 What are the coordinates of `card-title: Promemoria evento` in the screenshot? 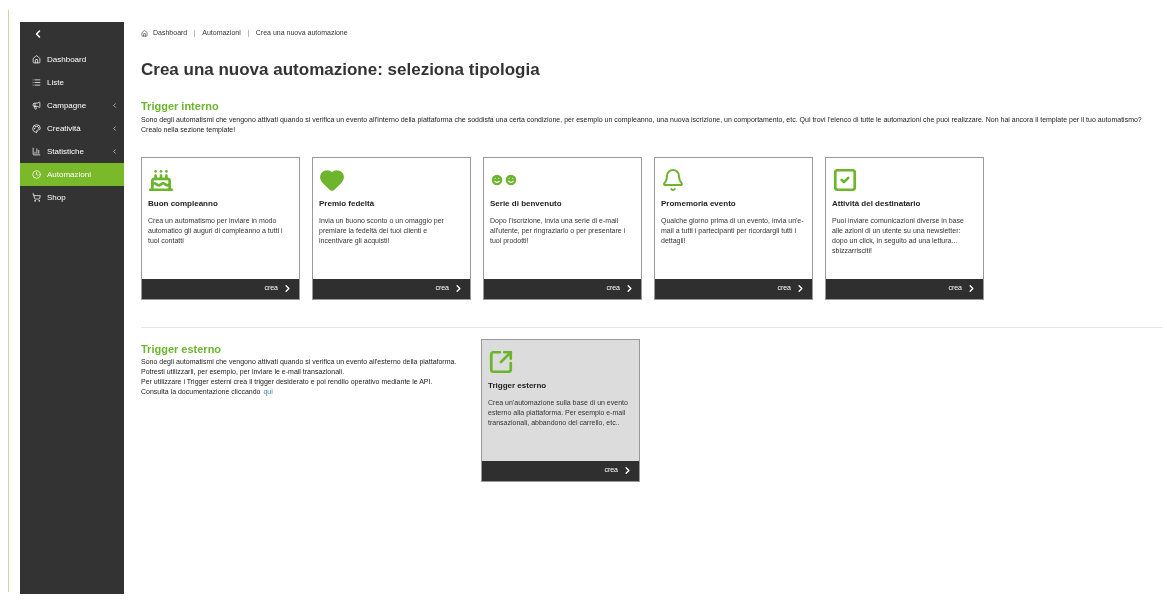 It's located at (699, 203).